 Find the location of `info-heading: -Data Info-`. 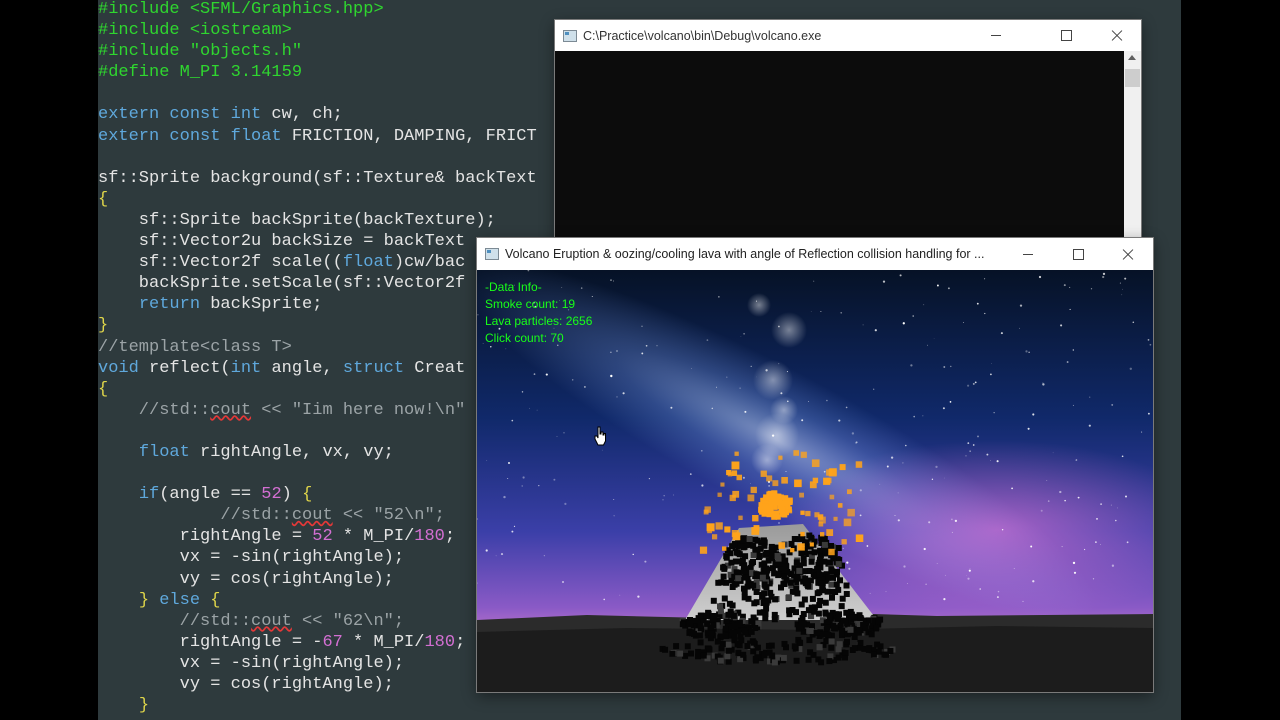

info-heading: -Data Info- is located at coordinates (513, 287).